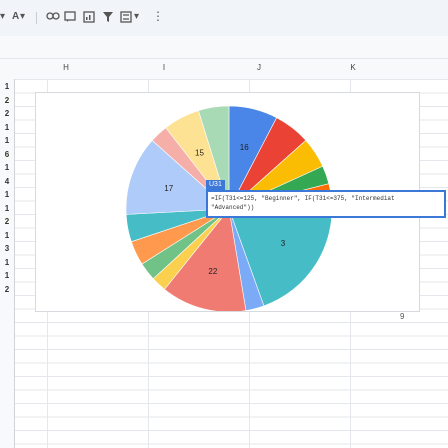 Image resolution: width=448 pixels, height=448 pixels. What do you see at coordinates (215, 185) in the screenshot?
I see `cell-reference-badge: U31` at bounding box center [215, 185].